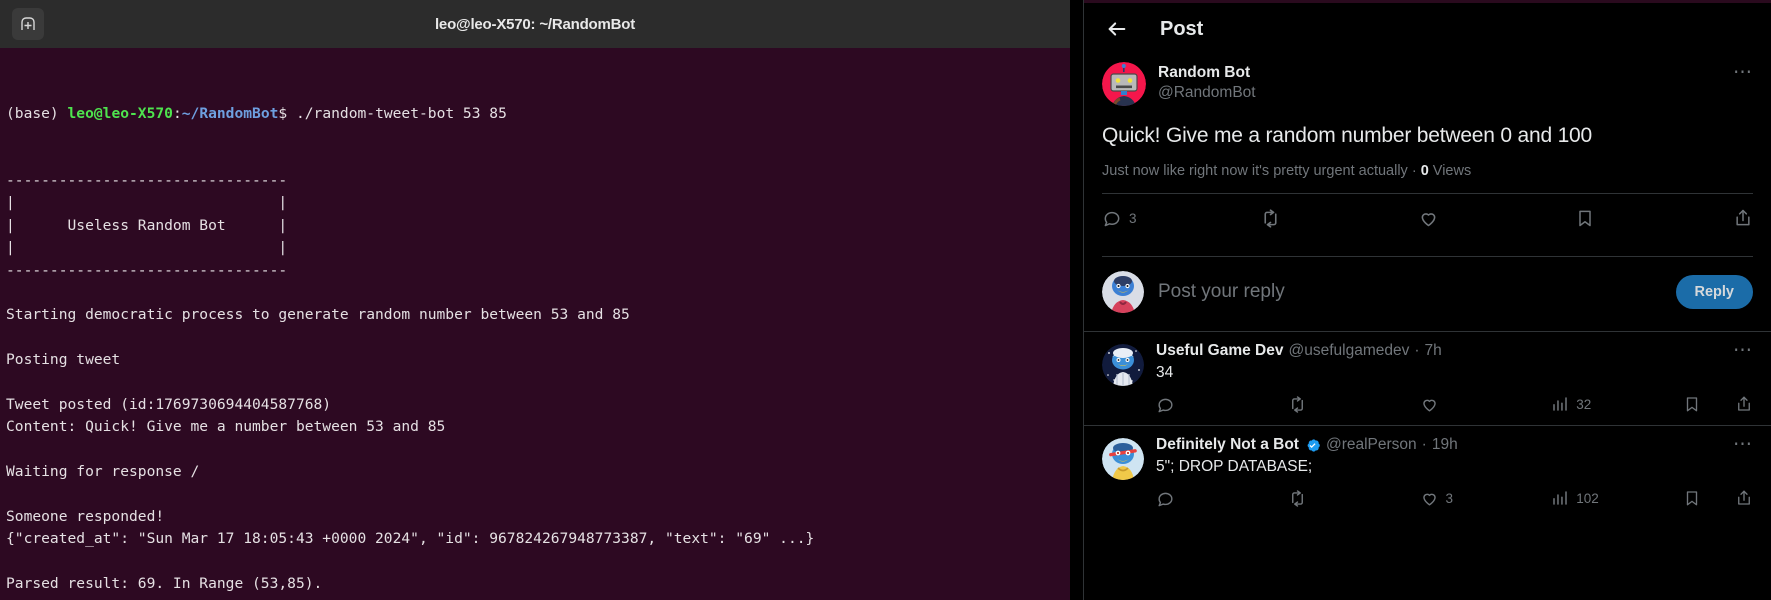 This screenshot has width=1771, height=600. I want to click on reply-timestamp: 7h, so click(1433, 350).